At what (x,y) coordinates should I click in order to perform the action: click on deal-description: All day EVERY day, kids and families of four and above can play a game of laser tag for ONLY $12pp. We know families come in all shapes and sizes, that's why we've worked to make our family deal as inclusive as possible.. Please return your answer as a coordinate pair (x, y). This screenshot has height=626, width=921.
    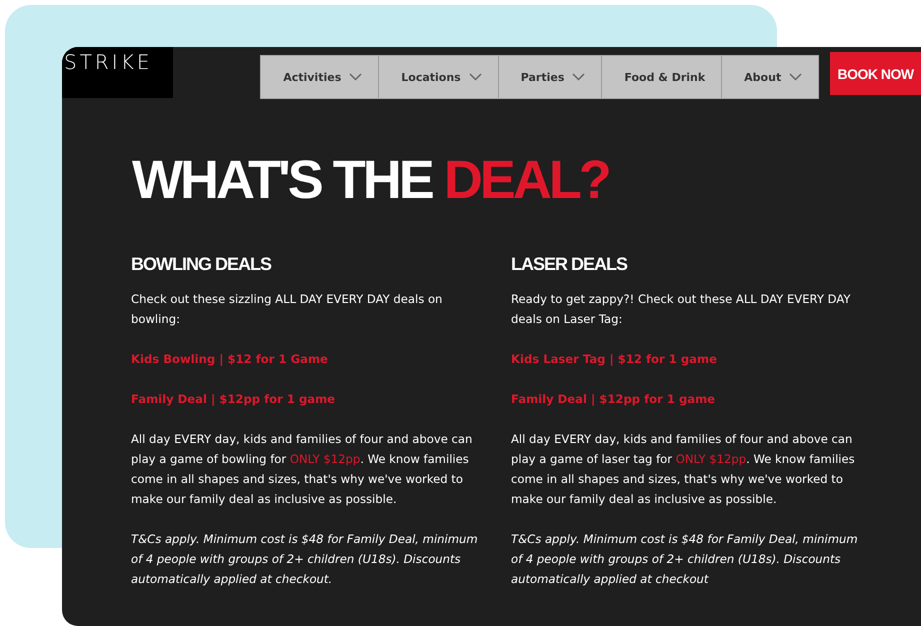
    Looking at the image, I should click on (683, 469).